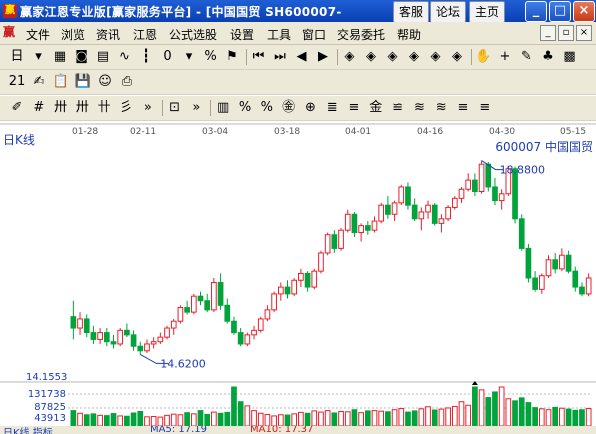 The width and height of the screenshot is (596, 434). What do you see at coordinates (82, 57) in the screenshot?
I see `chart-icon: ◙` at bounding box center [82, 57].